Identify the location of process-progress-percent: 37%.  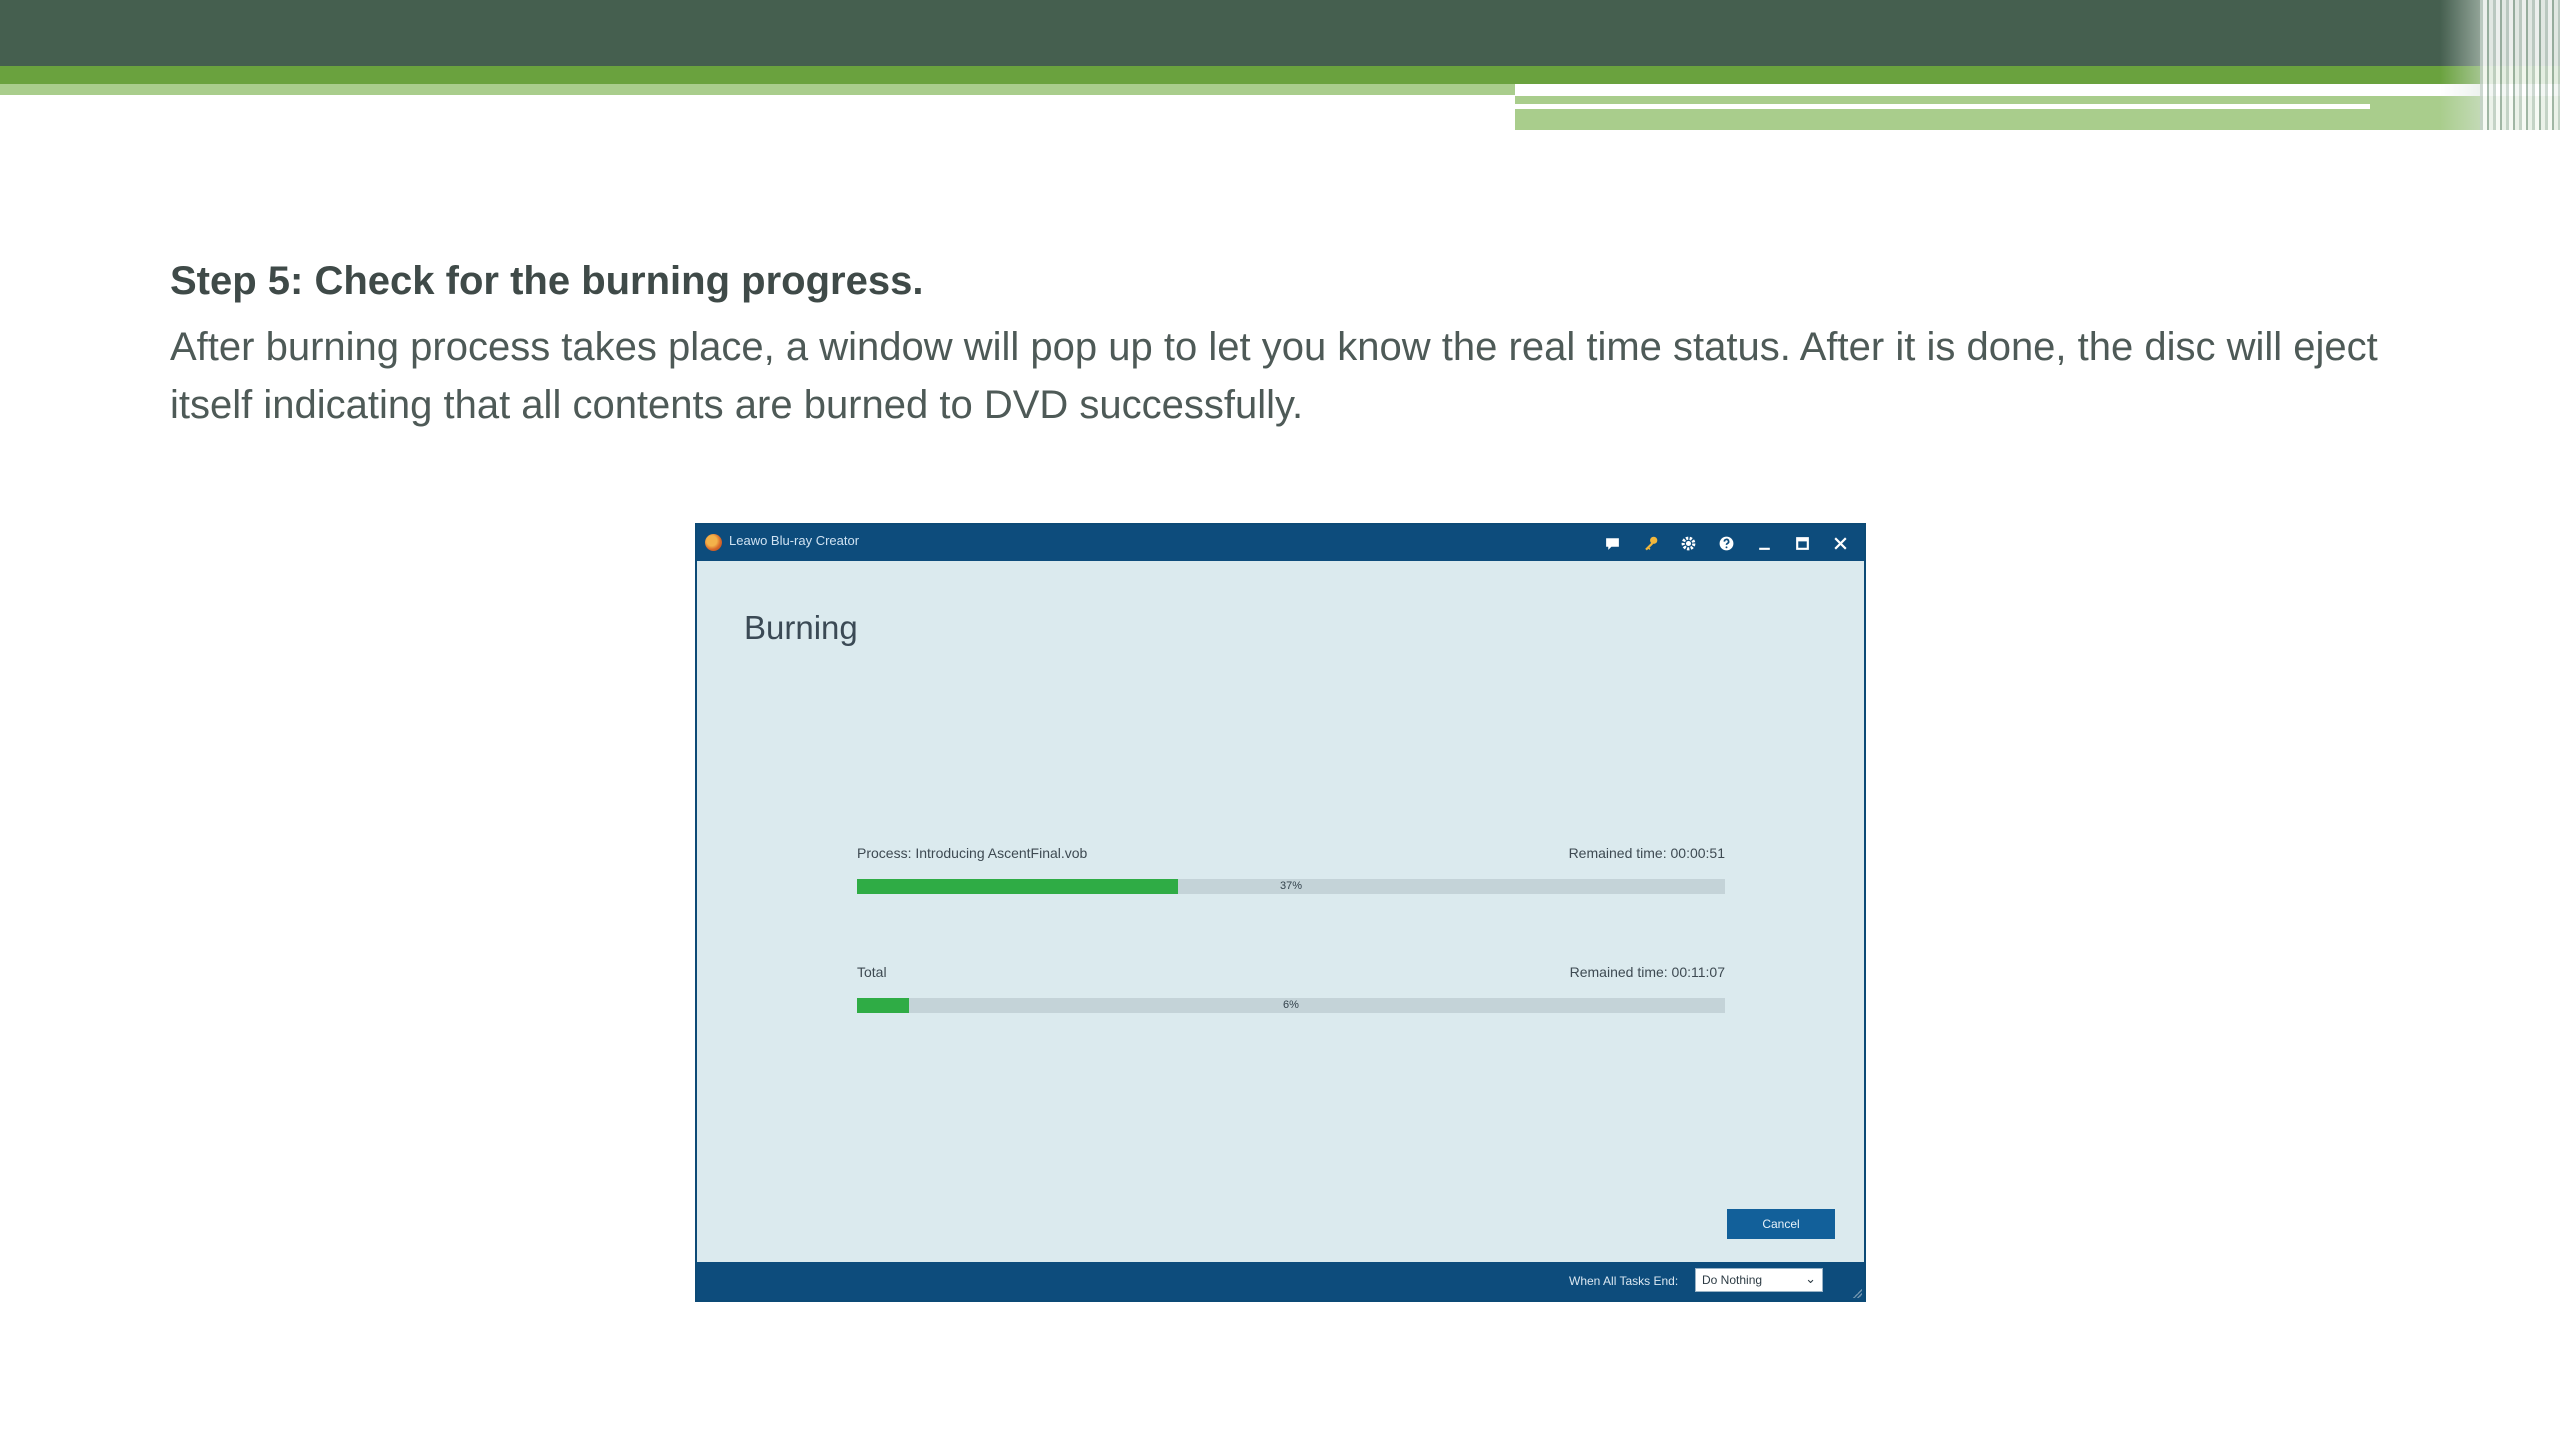
(1291, 886).